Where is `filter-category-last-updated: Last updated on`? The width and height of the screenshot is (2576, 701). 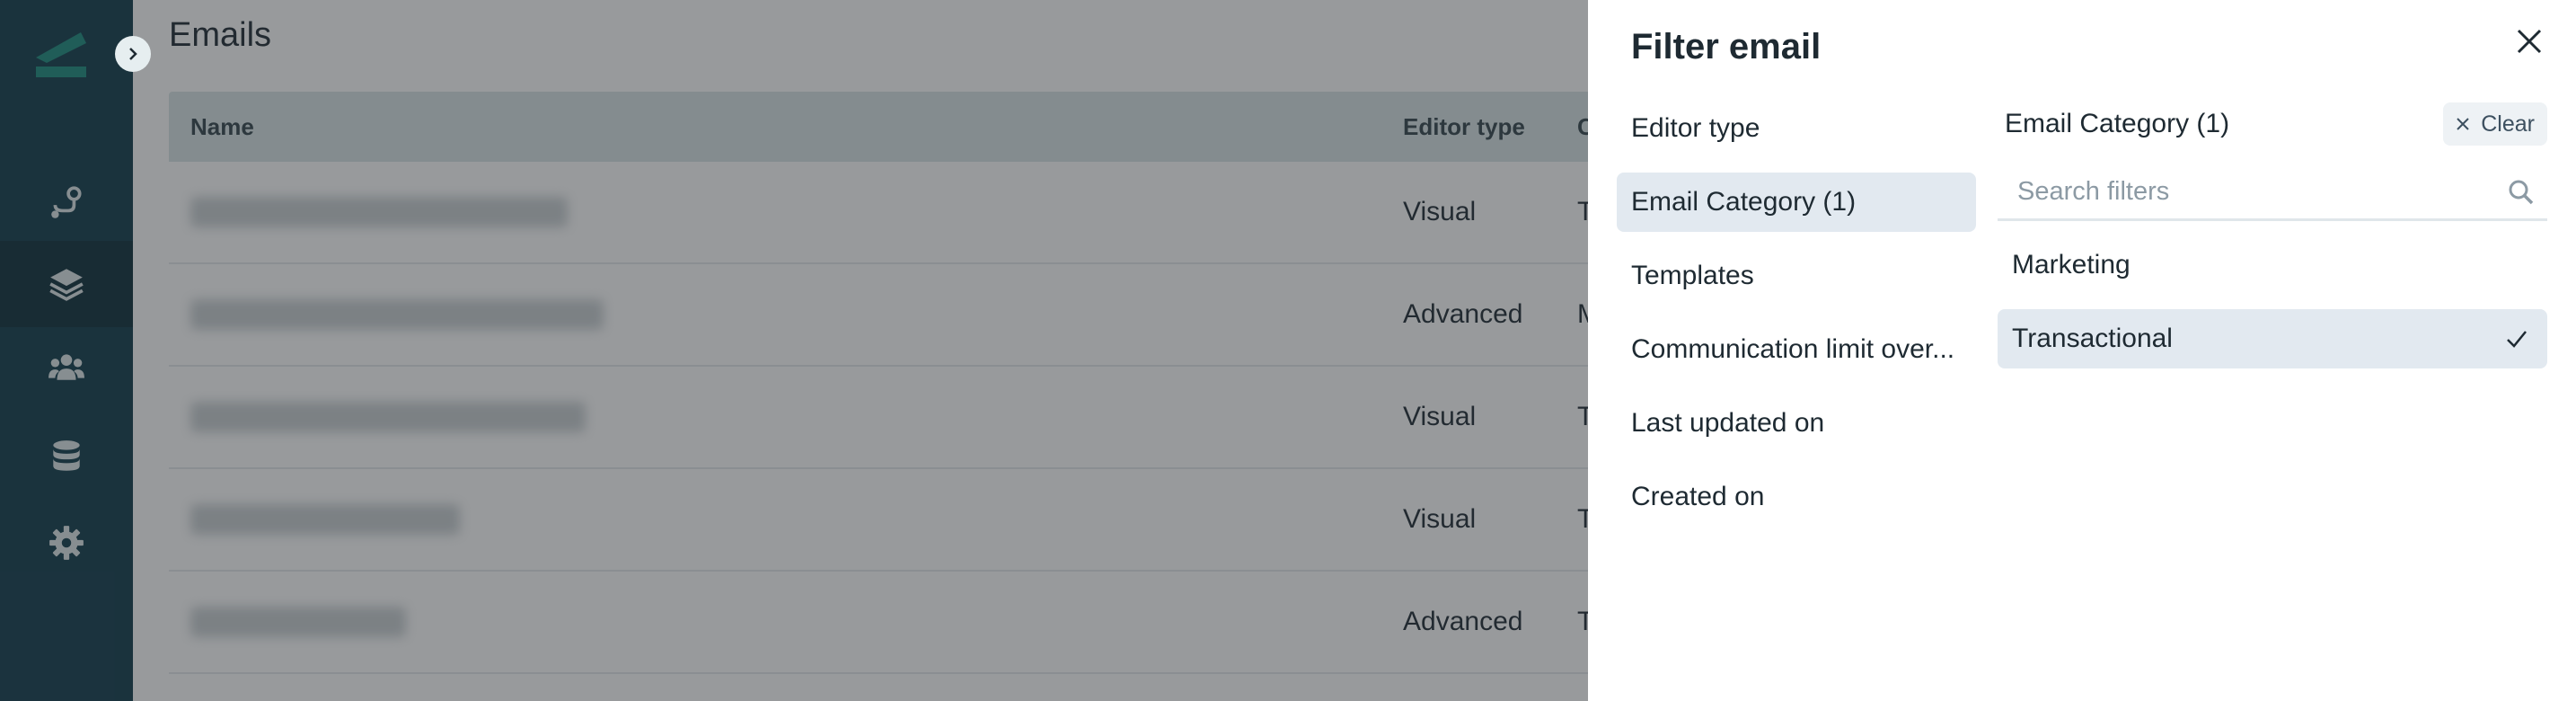 filter-category-last-updated: Last updated on is located at coordinates (1796, 423).